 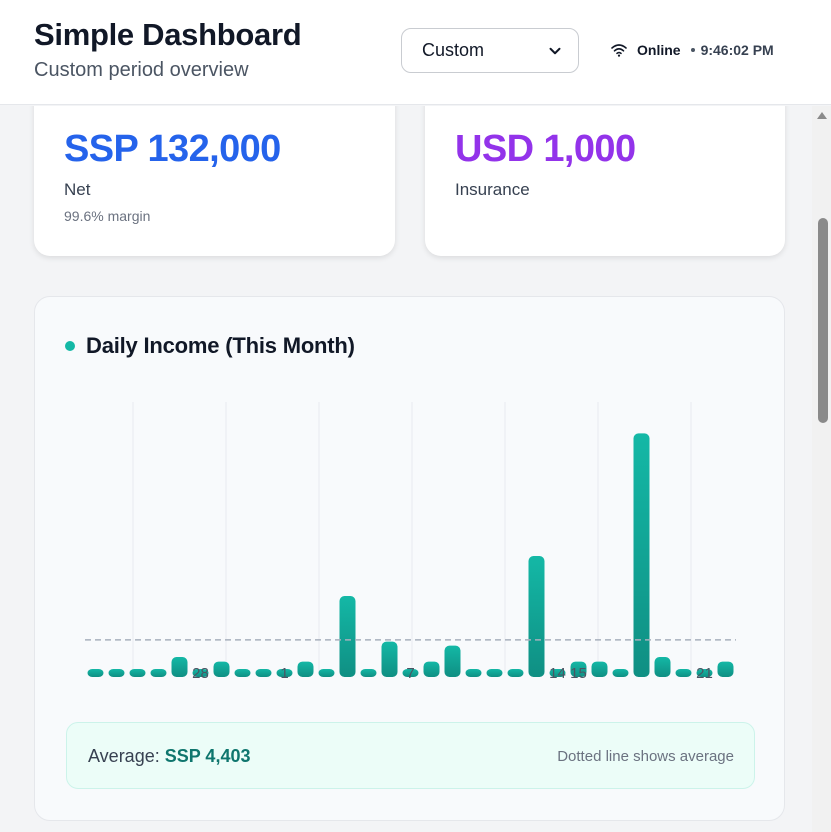 I want to click on average-note: Dotted line shows average, so click(x=645, y=756).